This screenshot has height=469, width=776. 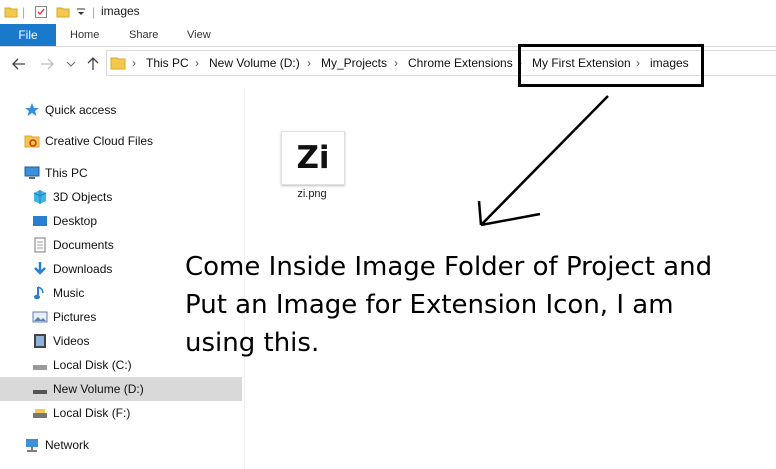 I want to click on annotation-arrow, so click(x=543, y=161).